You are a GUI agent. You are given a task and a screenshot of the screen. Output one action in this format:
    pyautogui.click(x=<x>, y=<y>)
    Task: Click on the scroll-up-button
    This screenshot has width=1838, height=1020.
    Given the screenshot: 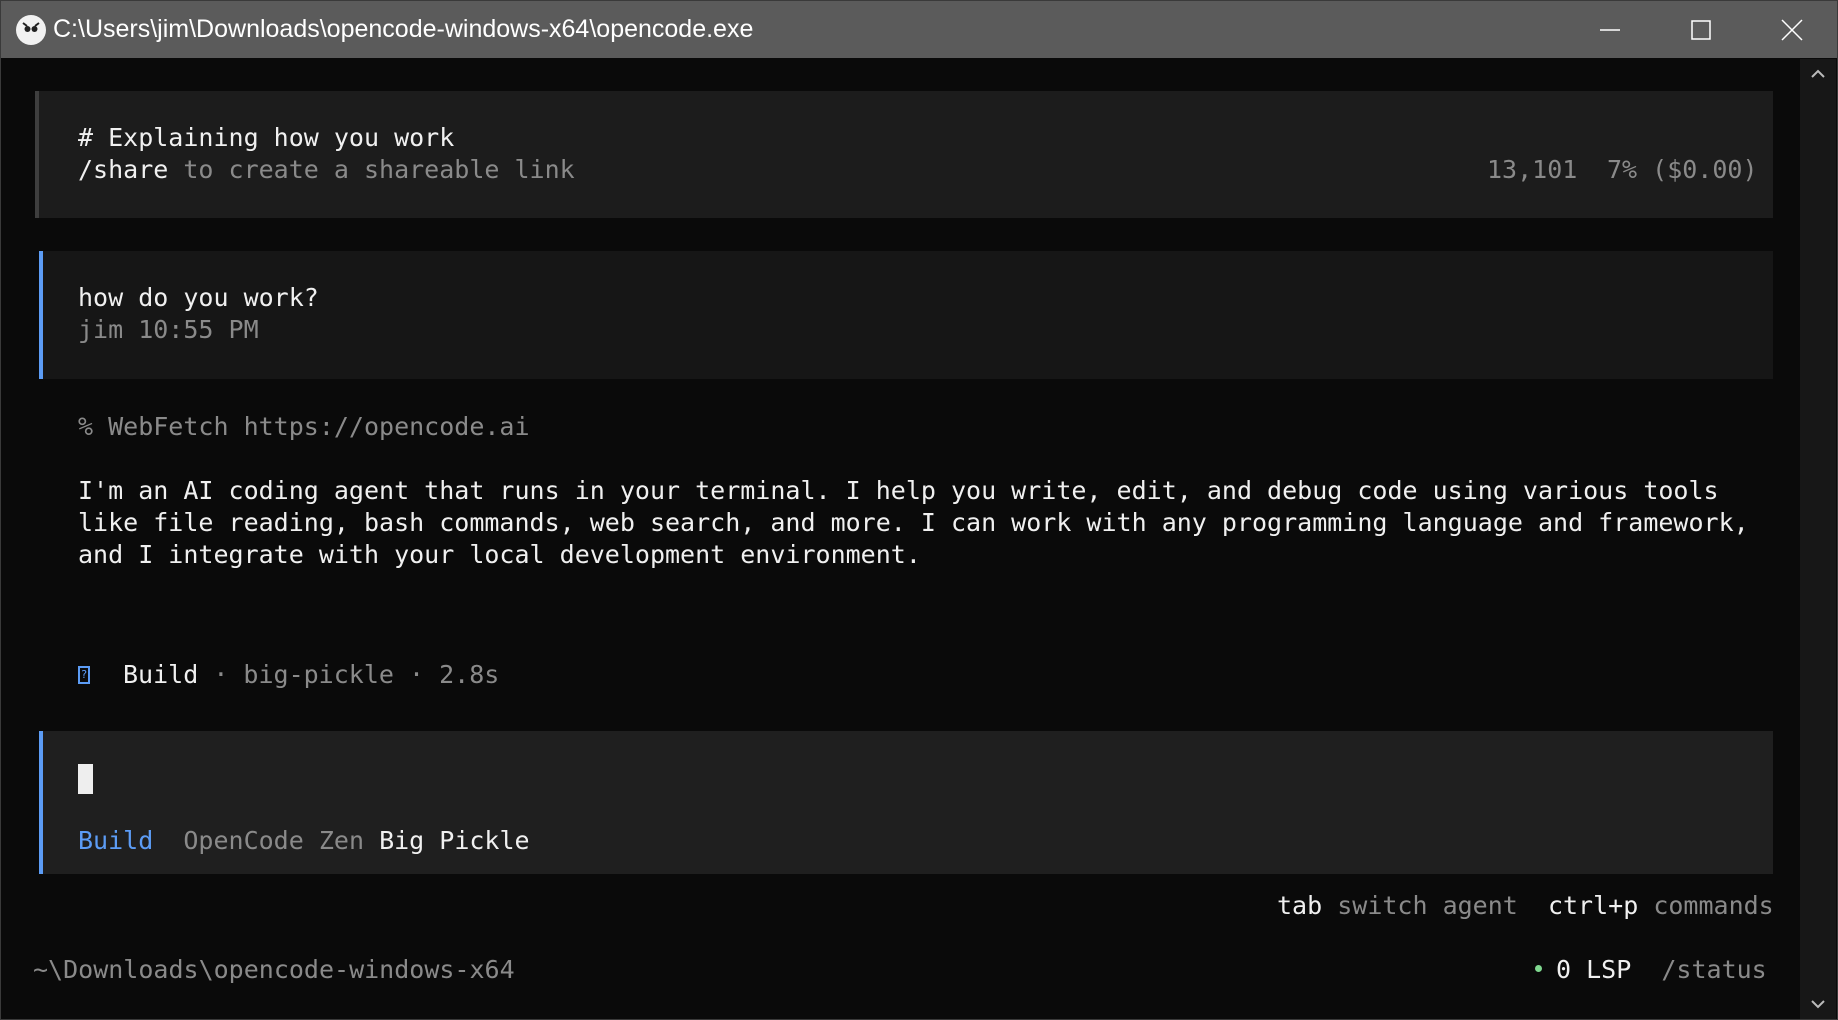 What is the action you would take?
    pyautogui.click(x=1818, y=74)
    